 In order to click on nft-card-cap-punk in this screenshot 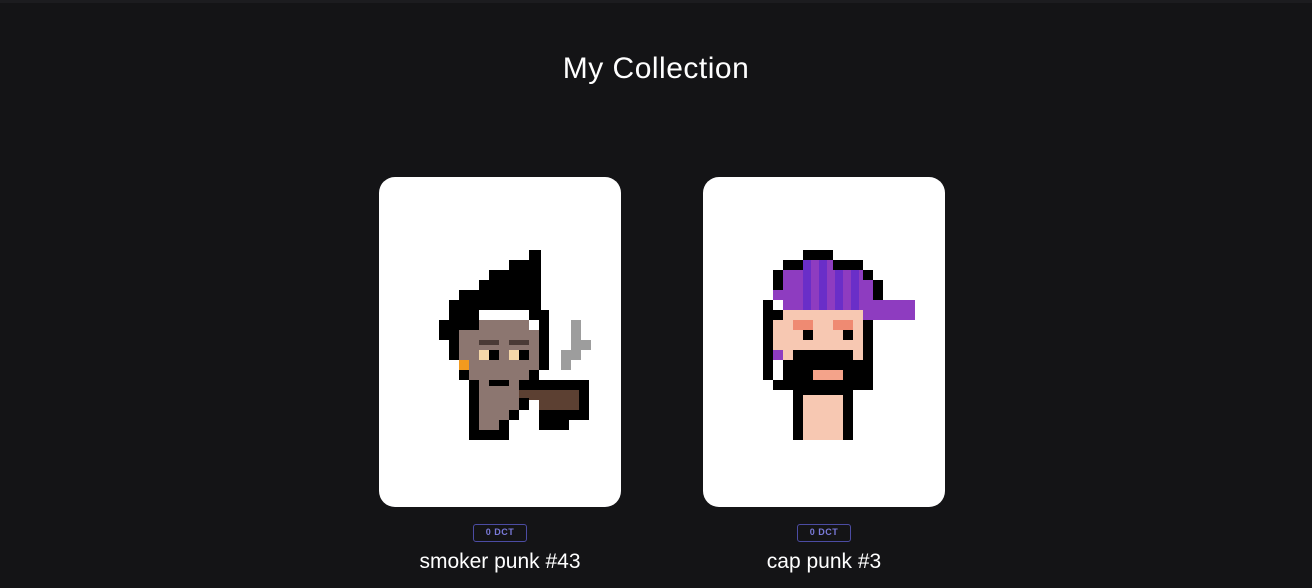, I will do `click(824, 342)`.